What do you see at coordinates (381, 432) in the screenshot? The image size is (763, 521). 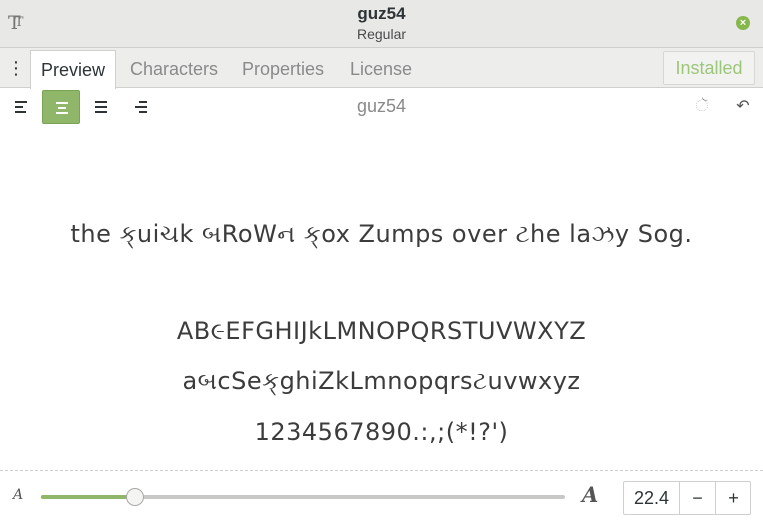 I see `digits-sample: 1234567890.:,;(*!?')` at bounding box center [381, 432].